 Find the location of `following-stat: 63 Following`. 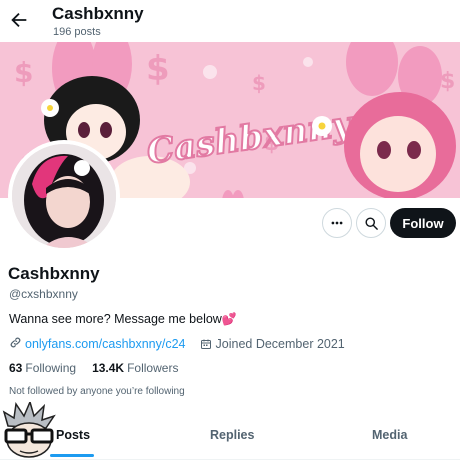

following-stat: 63 Following is located at coordinates (42, 368).